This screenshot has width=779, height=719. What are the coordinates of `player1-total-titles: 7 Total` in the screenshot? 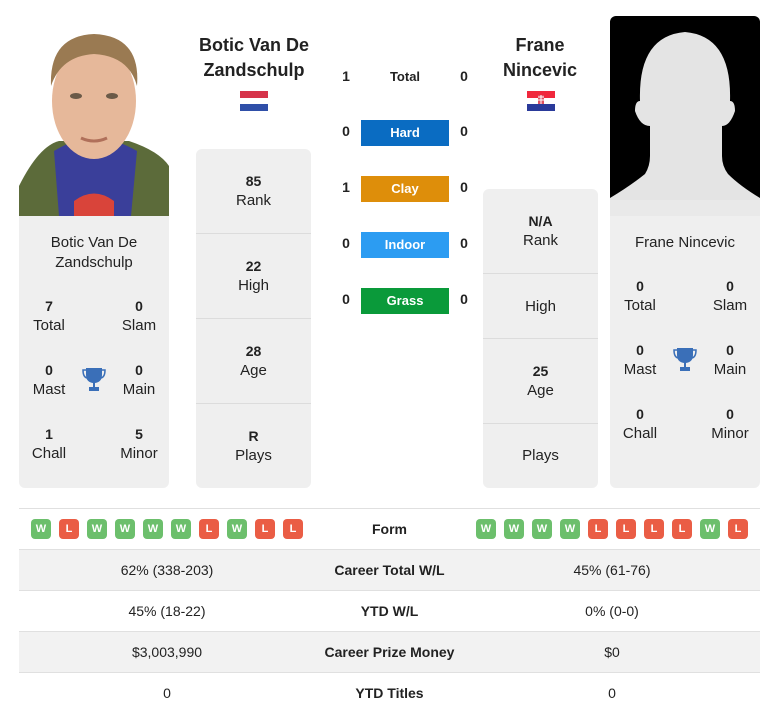 It's located at (49, 316).